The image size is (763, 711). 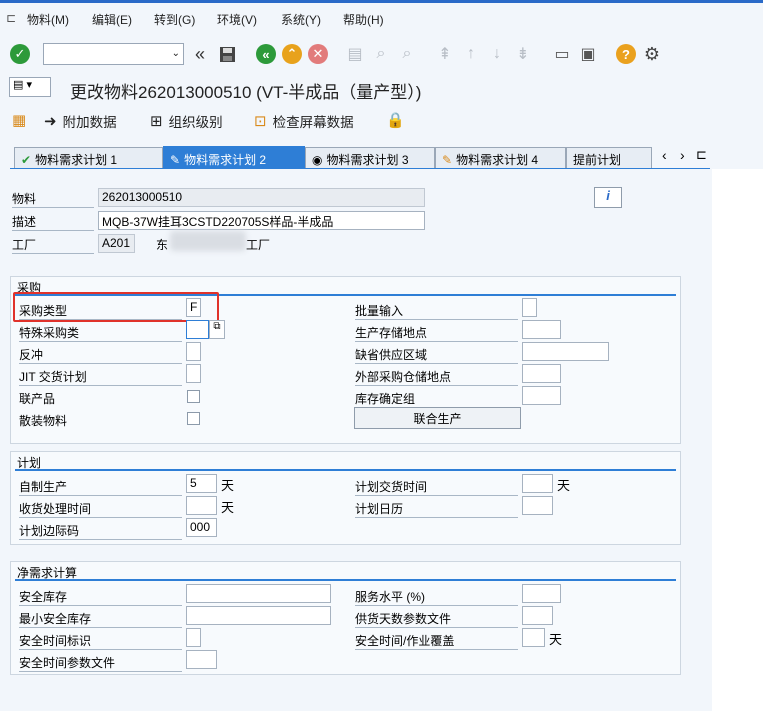 I want to click on menu-edit: 编辑(E), so click(x=112, y=19).